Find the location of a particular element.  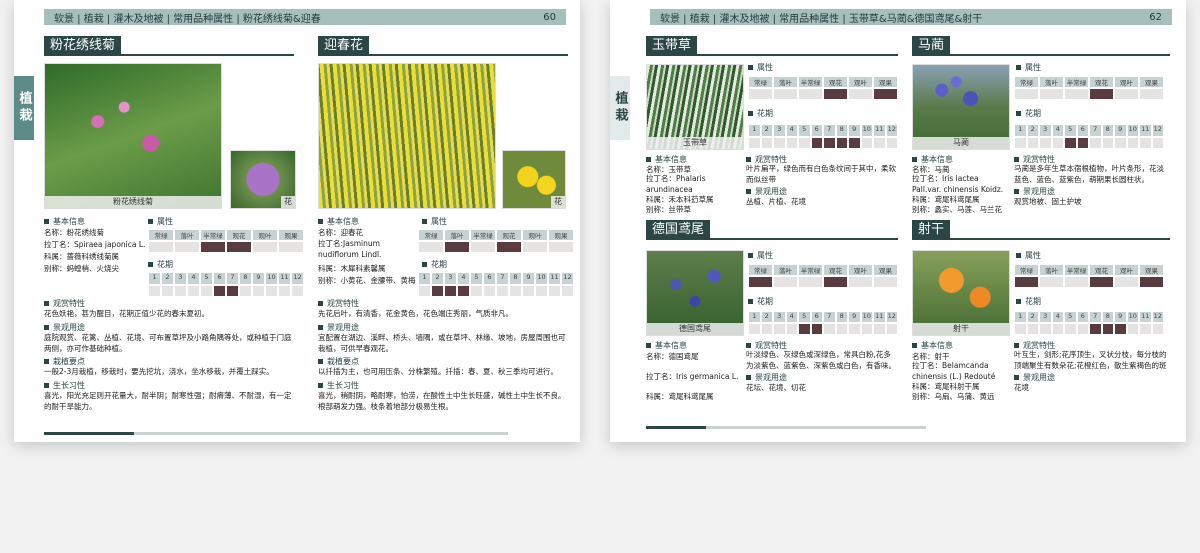

habit-text: 喜光，阳光充足则开花量大，耐半阴；耐寒性强；耐瘠薄、不耐湿，有一定的耐干旱能力。 is located at coordinates (168, 401).